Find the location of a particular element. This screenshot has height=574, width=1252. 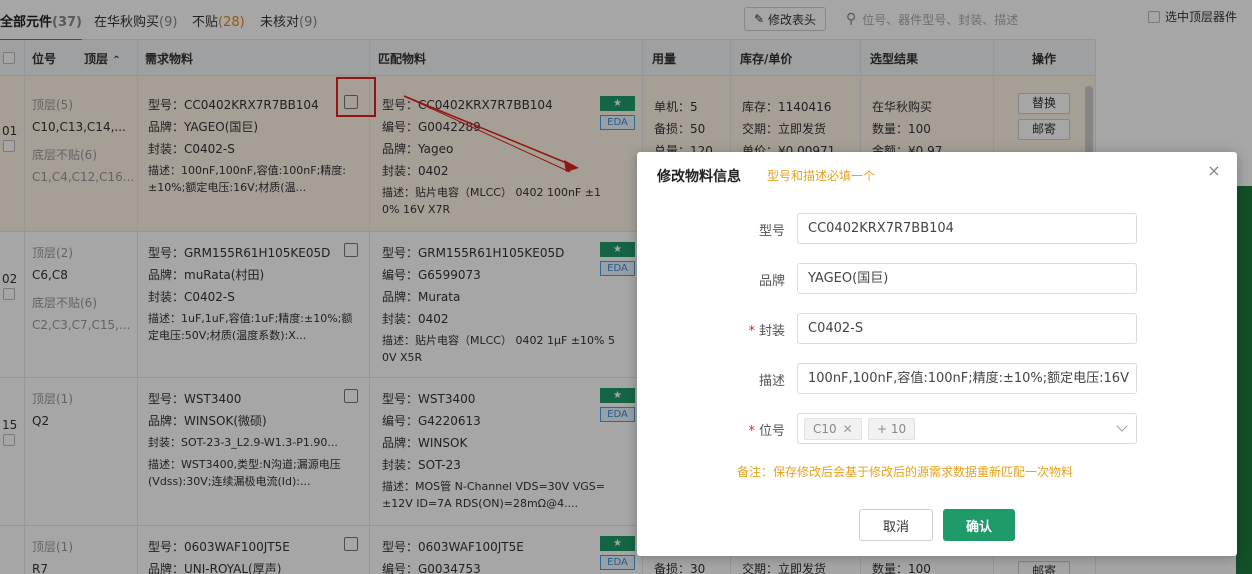

brand-label-text: 品牌 is located at coordinates (771, 281).